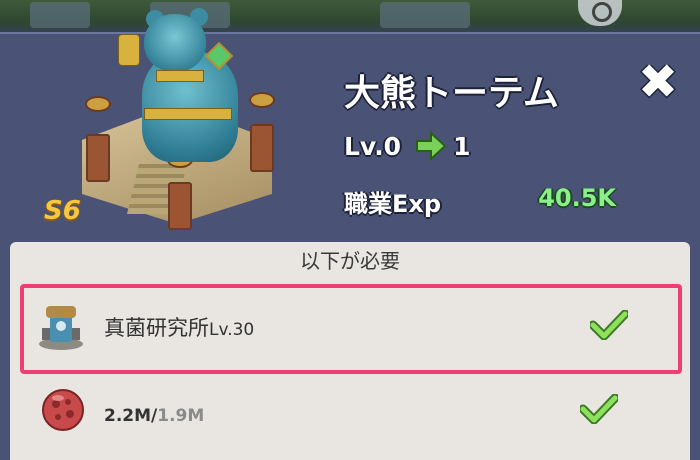 Image resolution: width=700 pixels, height=460 pixels. I want to click on resource-required: 1.9M, so click(181, 416).